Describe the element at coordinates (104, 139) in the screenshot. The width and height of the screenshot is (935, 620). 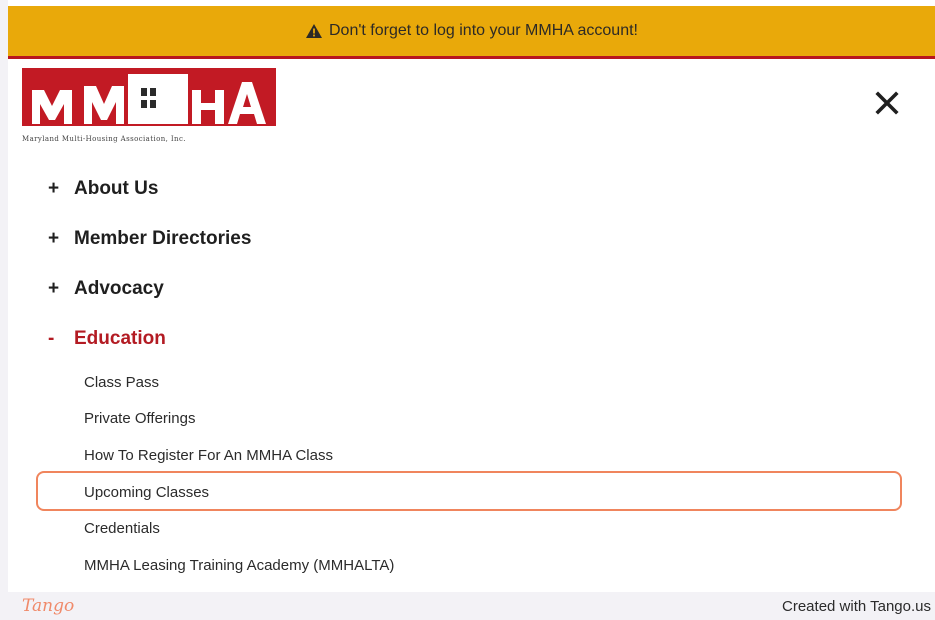
I see `logo-tagline: Maryland Multi-Housing Association, Inc.` at that location.